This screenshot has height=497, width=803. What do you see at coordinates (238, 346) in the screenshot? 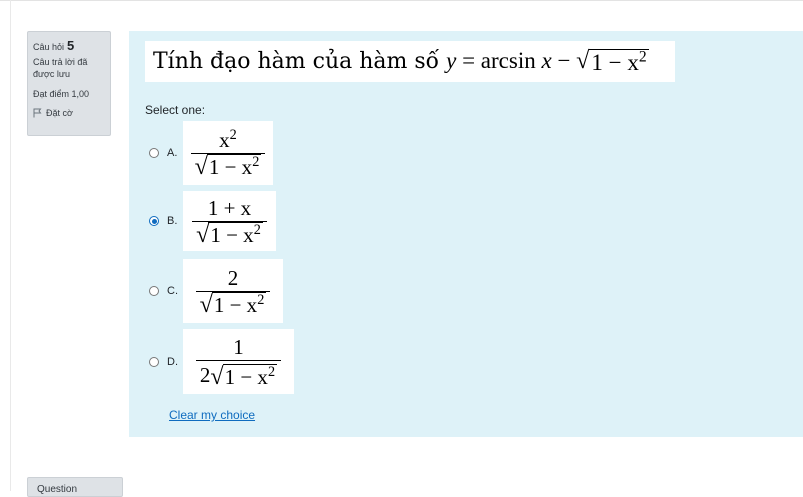
I see `fraction-numerator: 1` at bounding box center [238, 346].